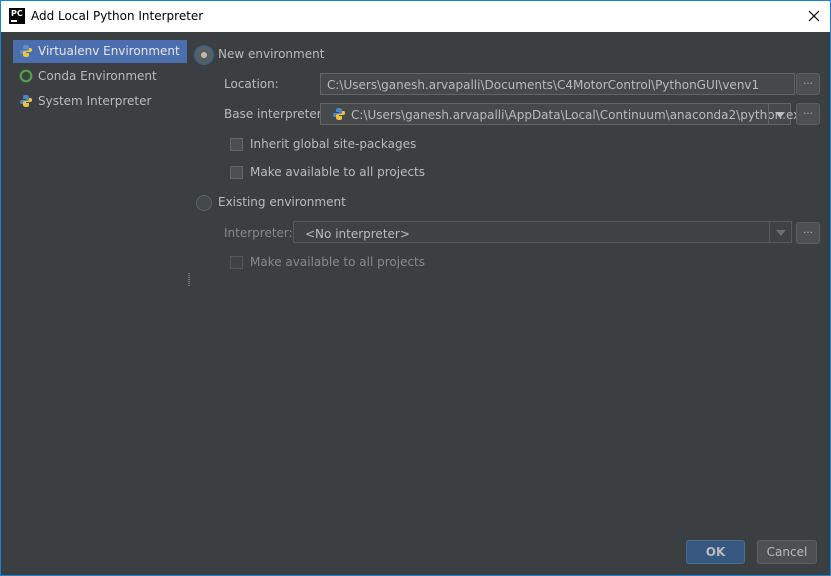  Describe the element at coordinates (26, 76) in the screenshot. I see `conda-icon` at that location.